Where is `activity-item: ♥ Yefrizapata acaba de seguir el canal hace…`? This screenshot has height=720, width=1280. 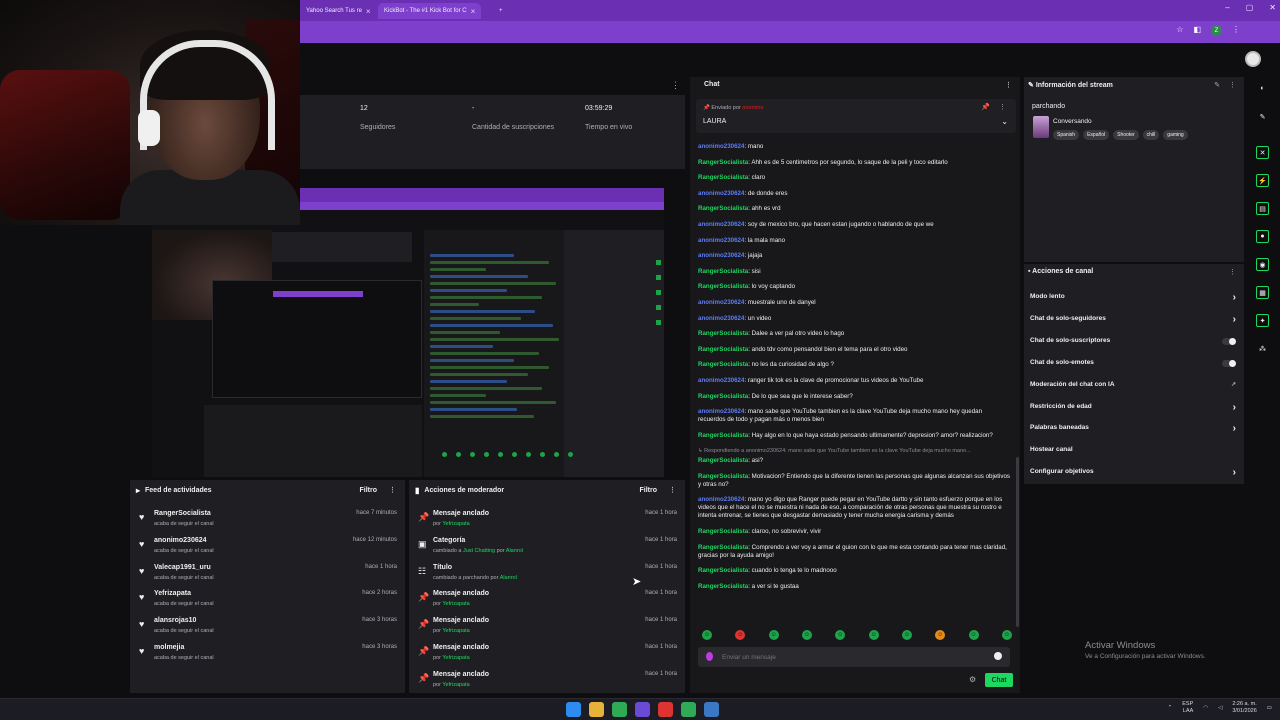 activity-item: ♥ Yefrizapata acaba de seguir el canal hace… is located at coordinates (267, 603).